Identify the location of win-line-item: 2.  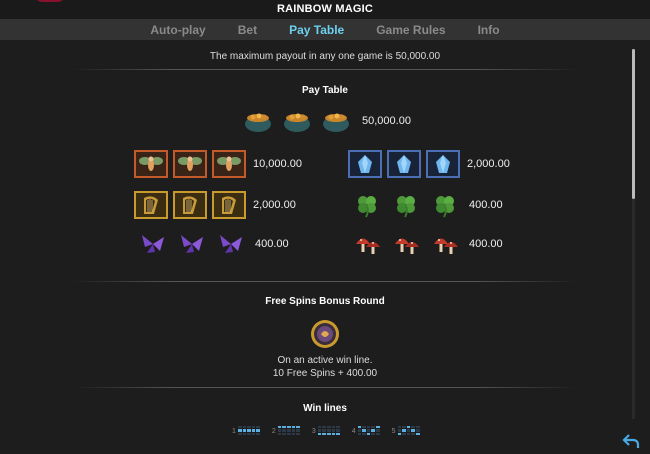
(286, 430).